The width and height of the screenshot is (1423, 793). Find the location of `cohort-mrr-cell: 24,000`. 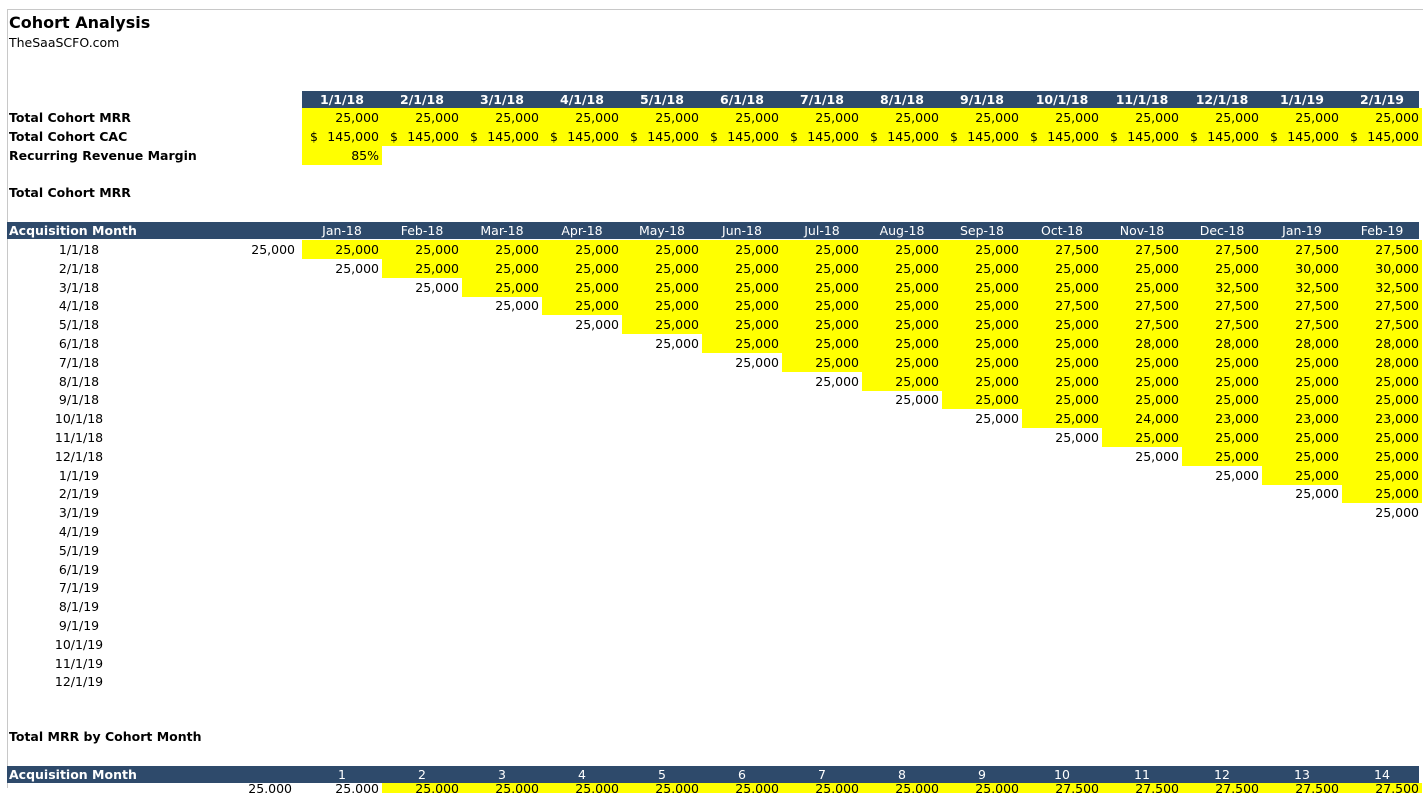

cohort-mrr-cell: 24,000 is located at coordinates (1142, 418).